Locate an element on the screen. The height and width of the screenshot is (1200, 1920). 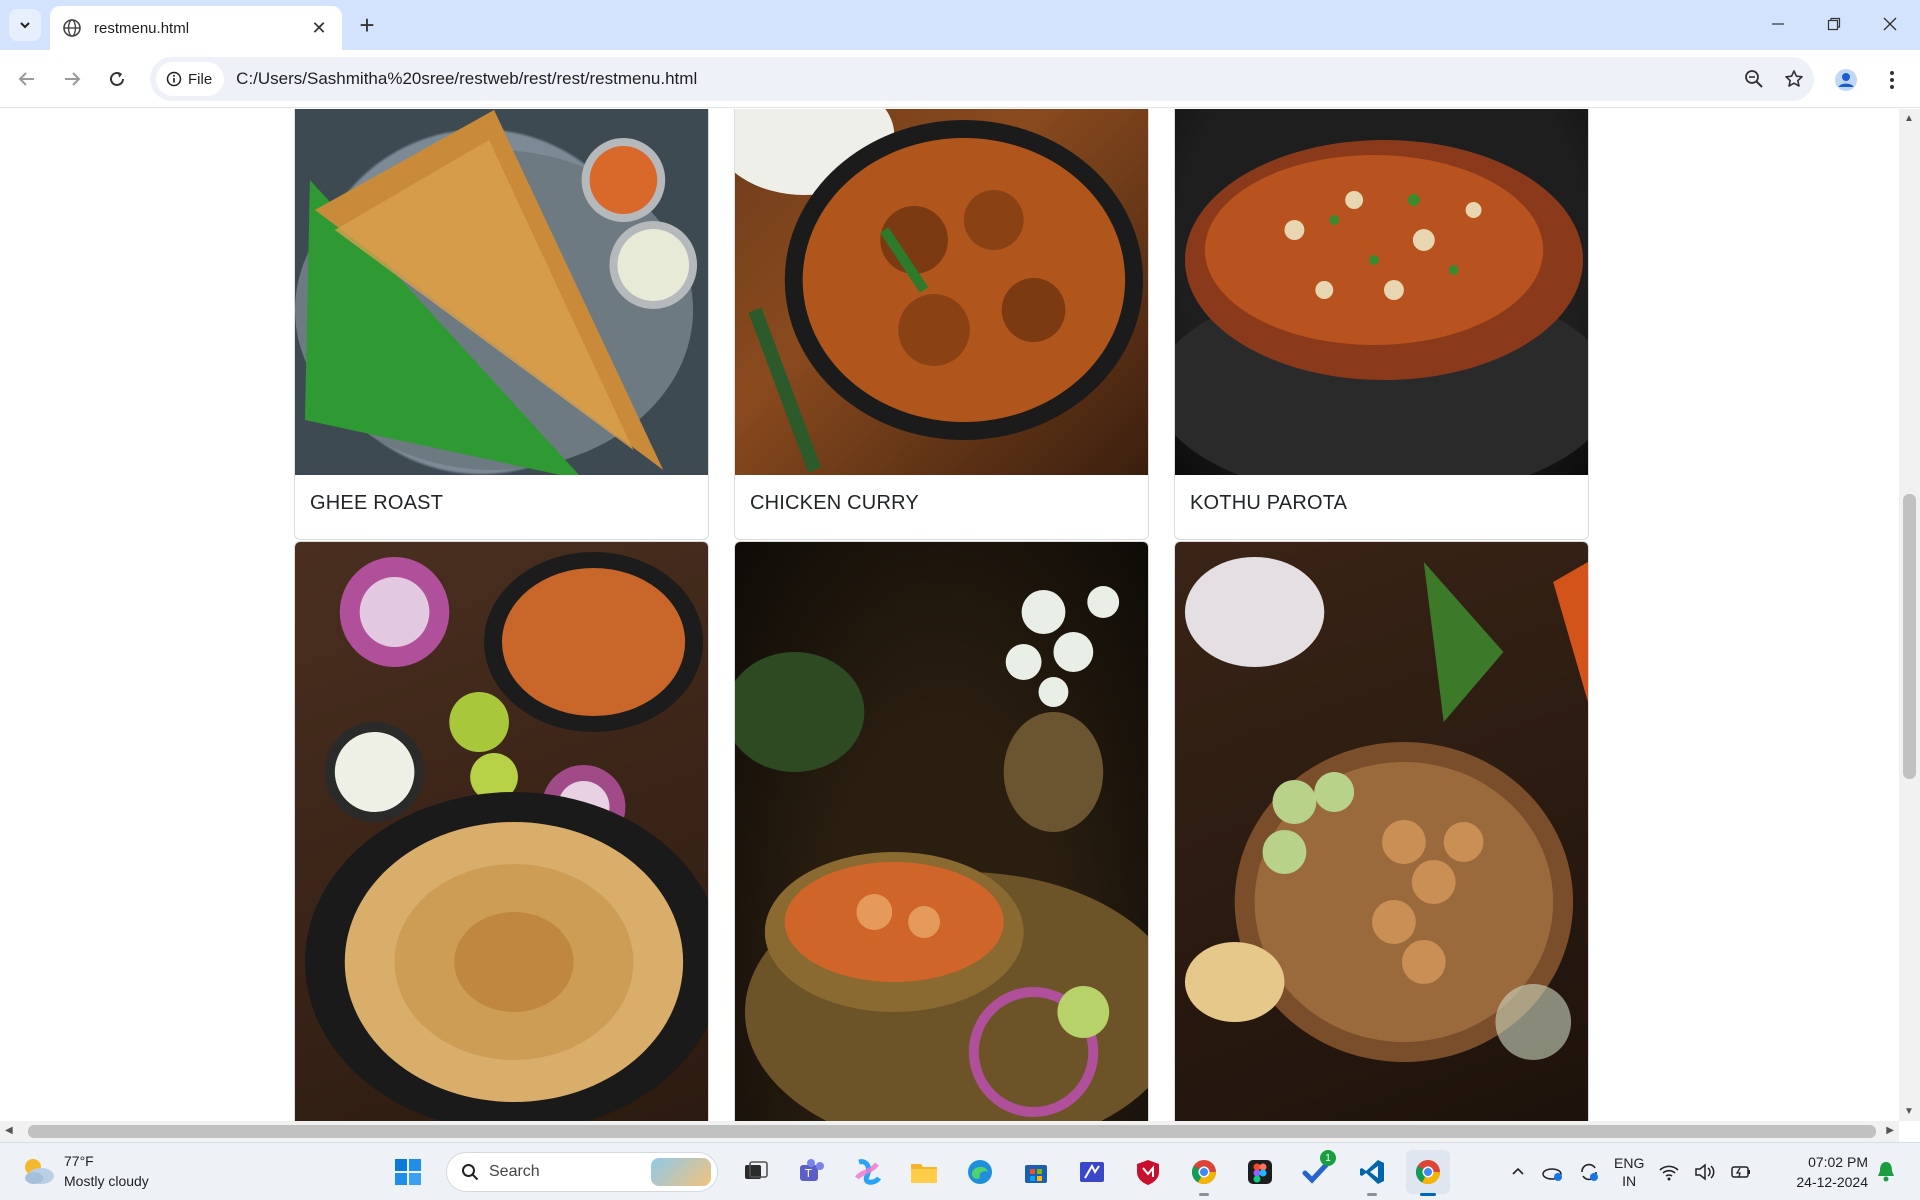
close-tab-icon: ✕ is located at coordinates (319, 28).